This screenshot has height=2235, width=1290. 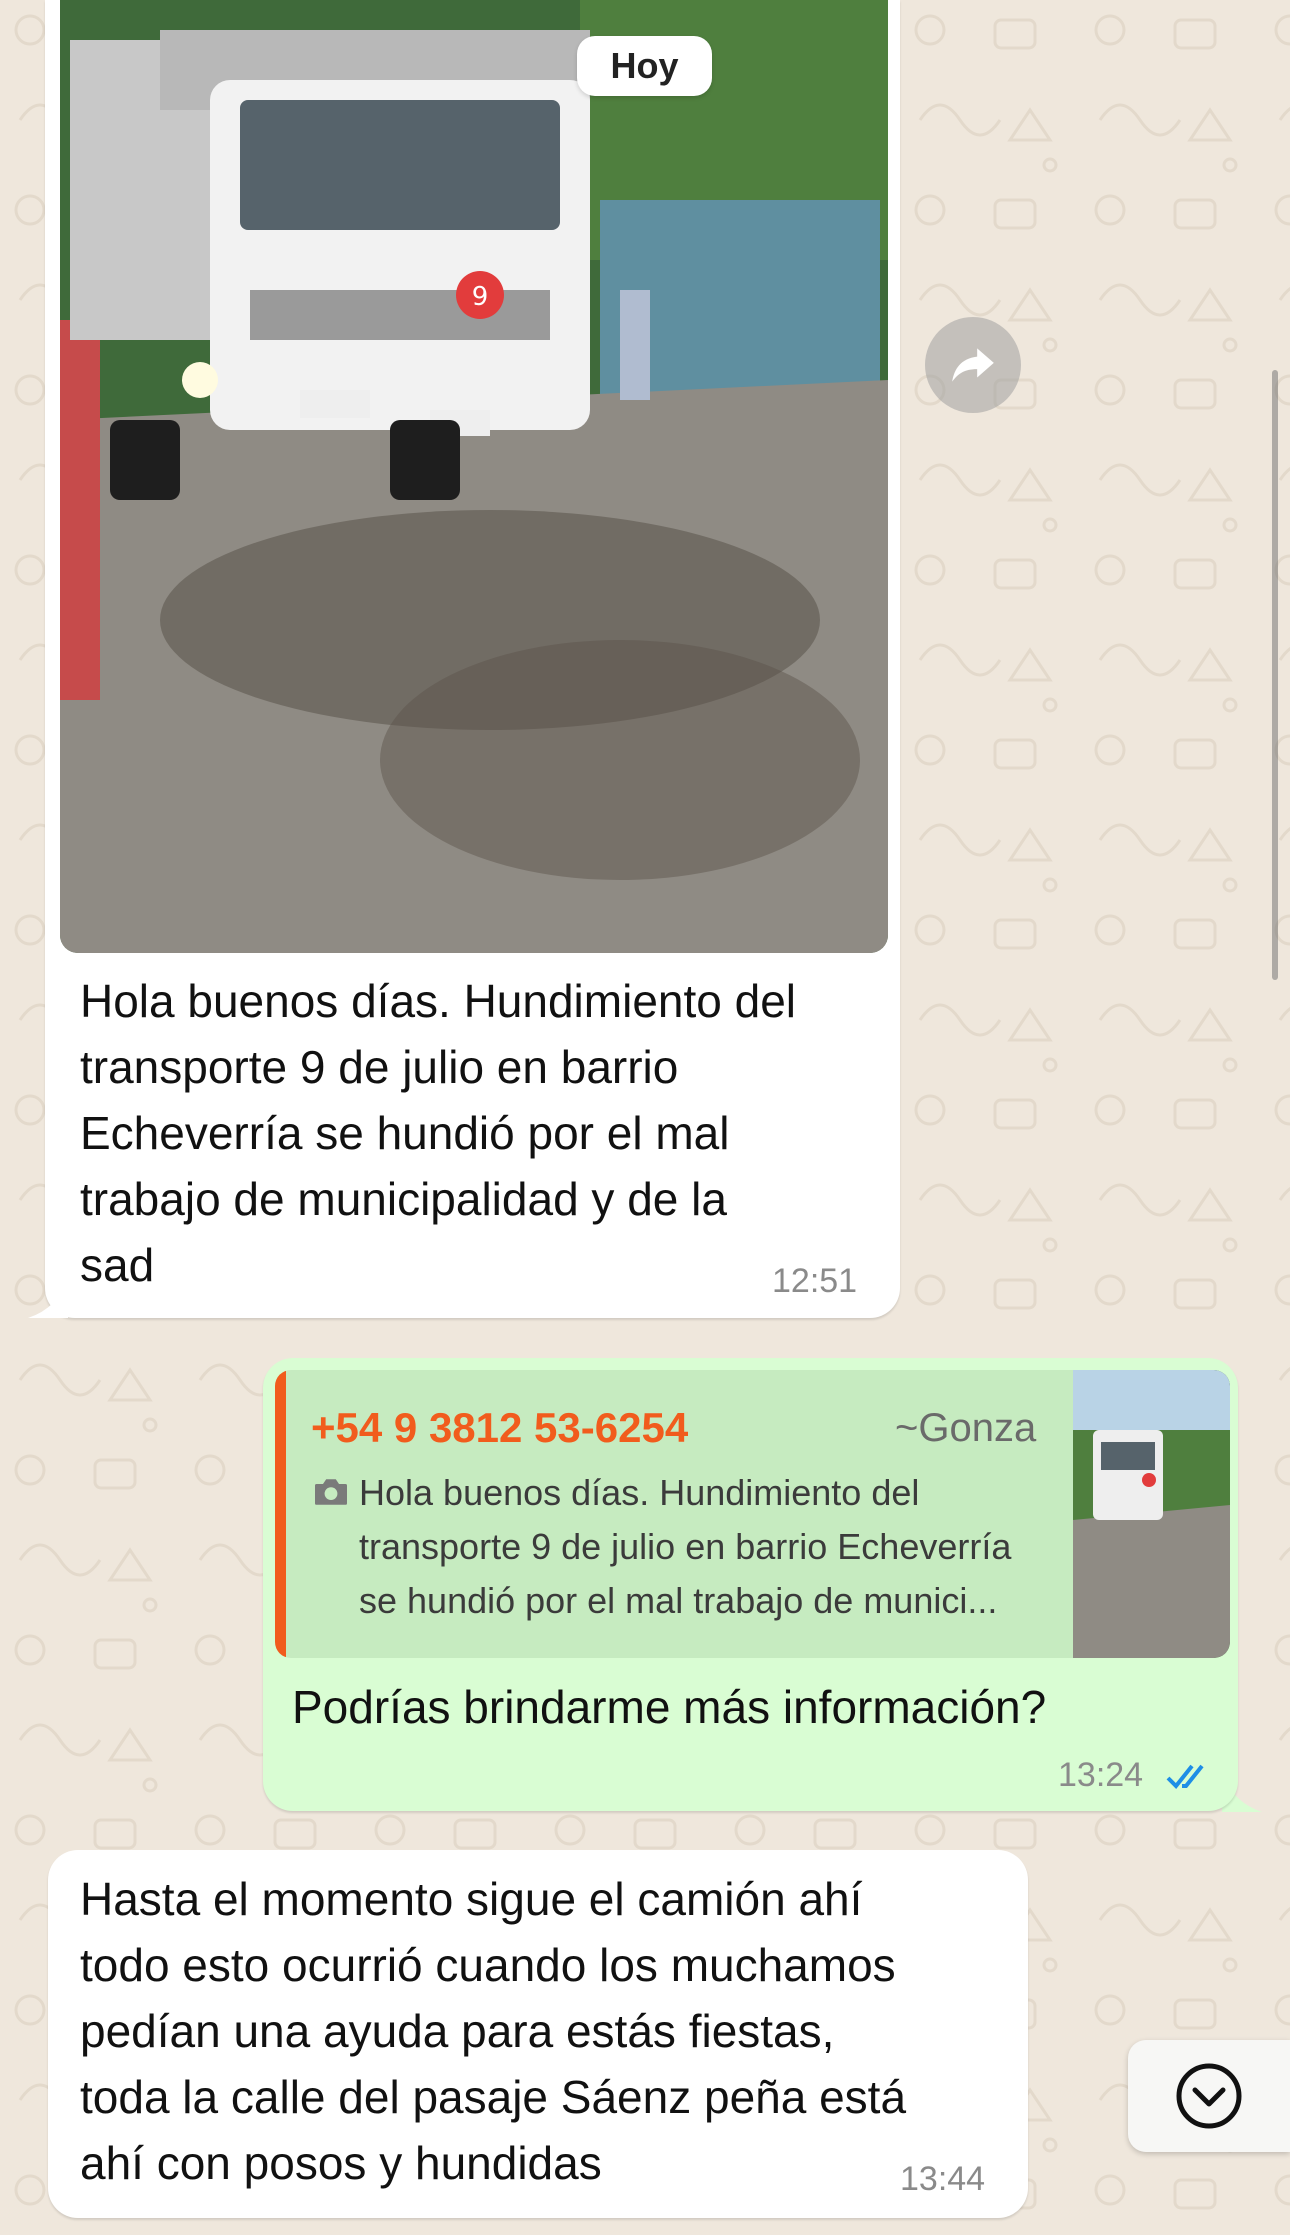 I want to click on forward-button, so click(x=973, y=365).